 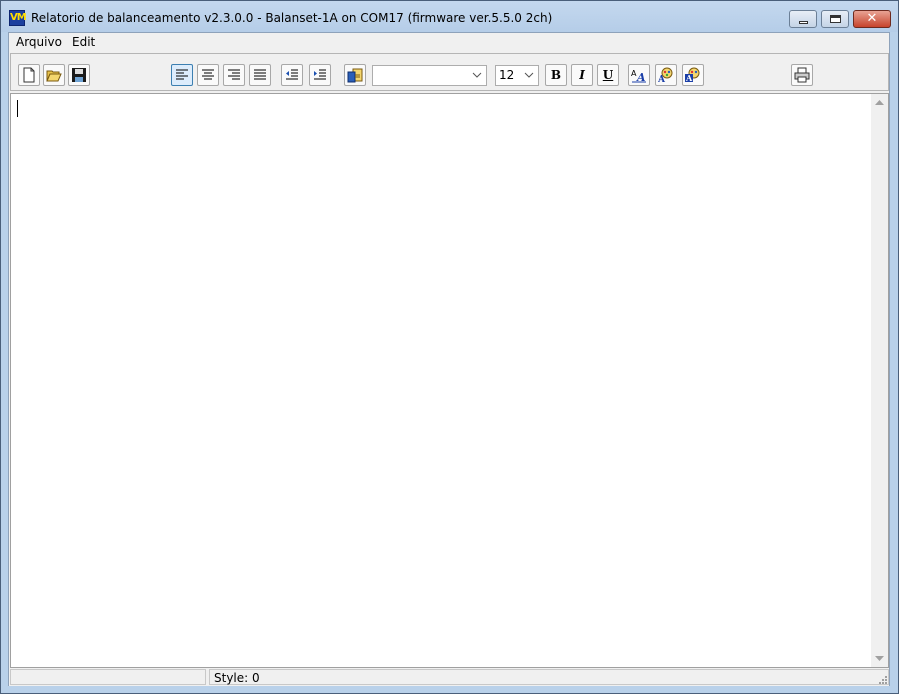 I want to click on close-icon: ✕, so click(x=872, y=18).